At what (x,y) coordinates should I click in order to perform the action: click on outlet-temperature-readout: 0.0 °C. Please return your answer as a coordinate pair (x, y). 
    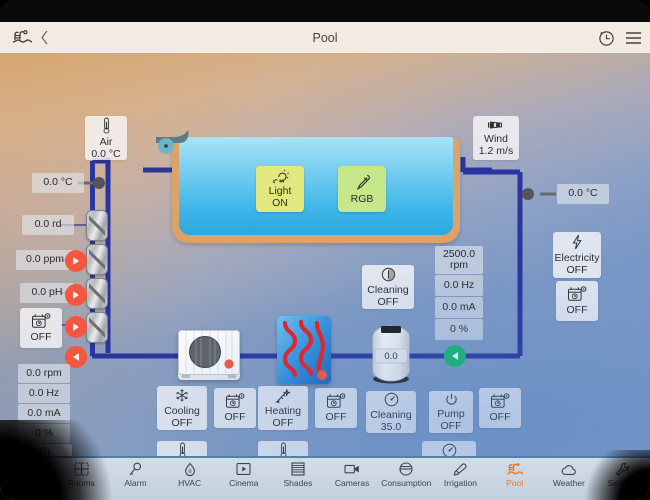
    Looking at the image, I should click on (583, 194).